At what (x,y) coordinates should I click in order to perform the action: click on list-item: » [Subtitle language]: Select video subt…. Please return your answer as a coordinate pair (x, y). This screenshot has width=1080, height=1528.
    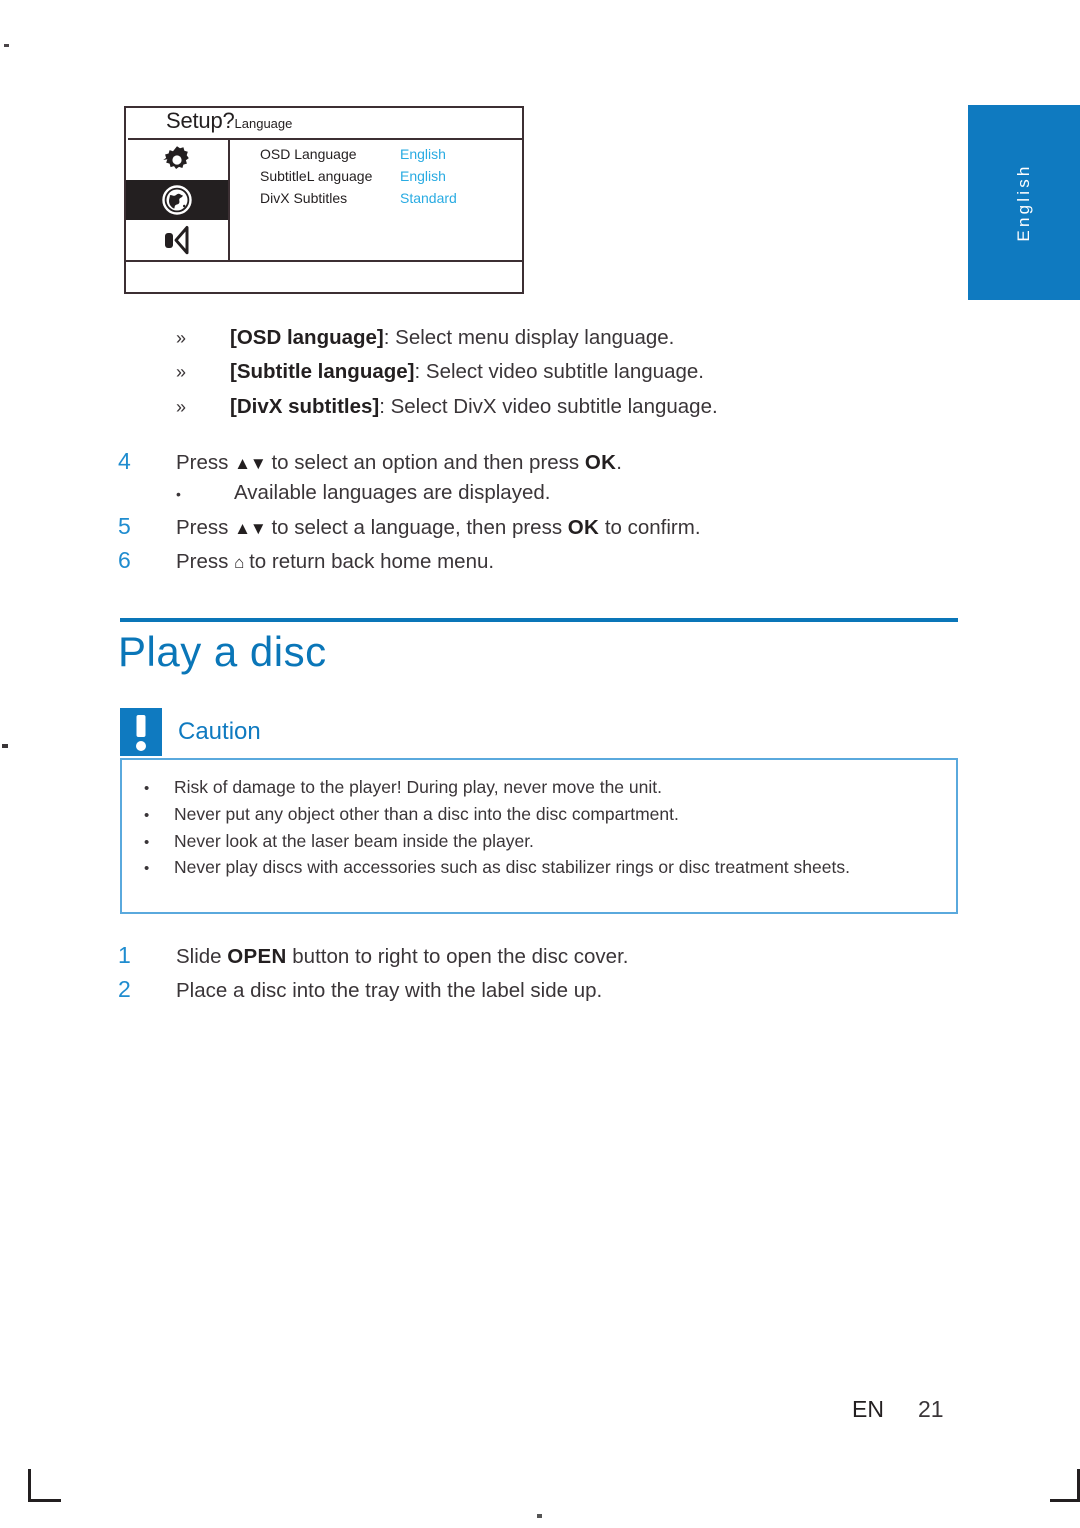
    Looking at the image, I should click on (576, 372).